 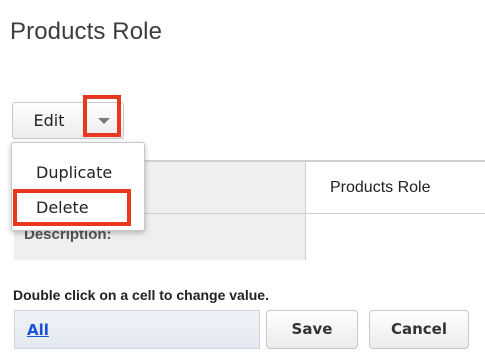 What do you see at coordinates (74, 172) in the screenshot?
I see `menu-item-duplicate: Duplicate` at bounding box center [74, 172].